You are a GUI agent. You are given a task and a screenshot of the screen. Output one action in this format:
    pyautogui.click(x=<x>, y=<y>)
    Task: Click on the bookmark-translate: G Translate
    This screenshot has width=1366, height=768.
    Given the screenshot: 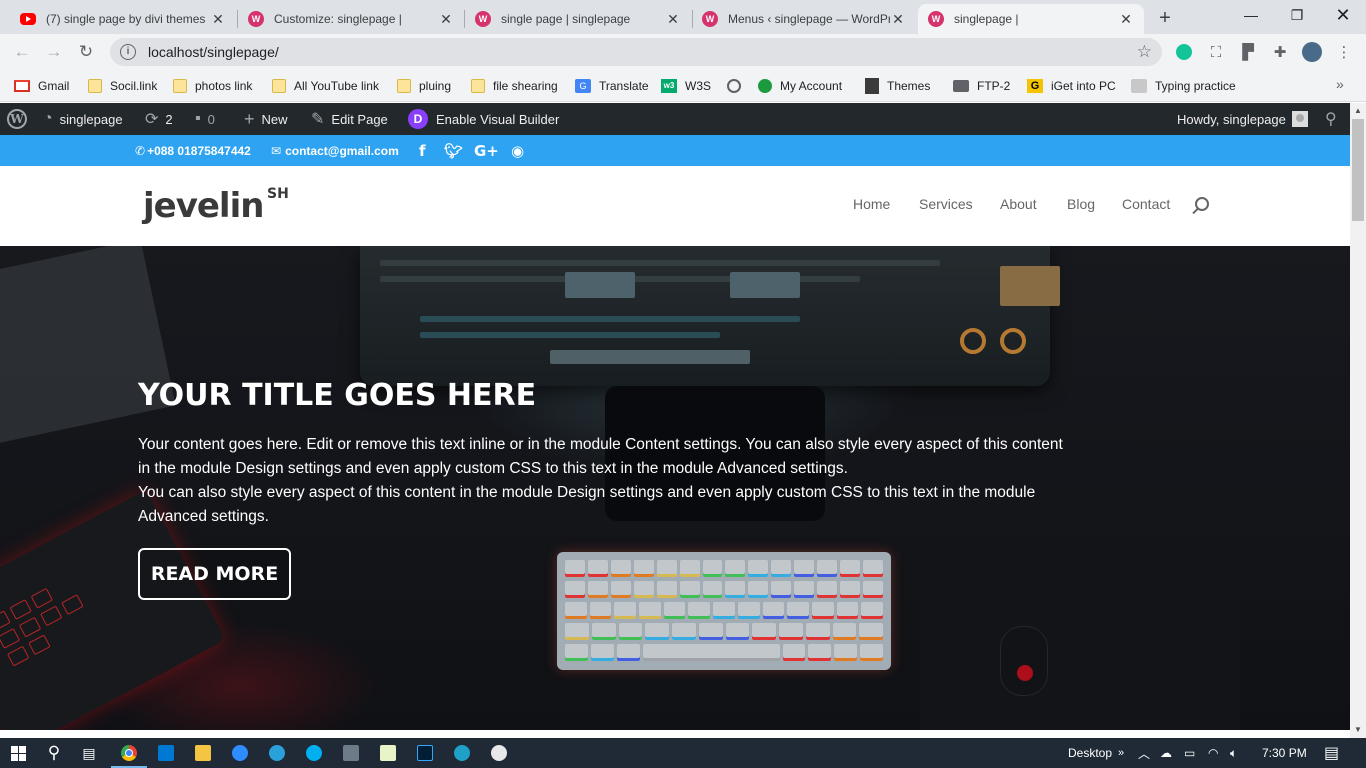 What is the action you would take?
    pyautogui.click(x=612, y=86)
    